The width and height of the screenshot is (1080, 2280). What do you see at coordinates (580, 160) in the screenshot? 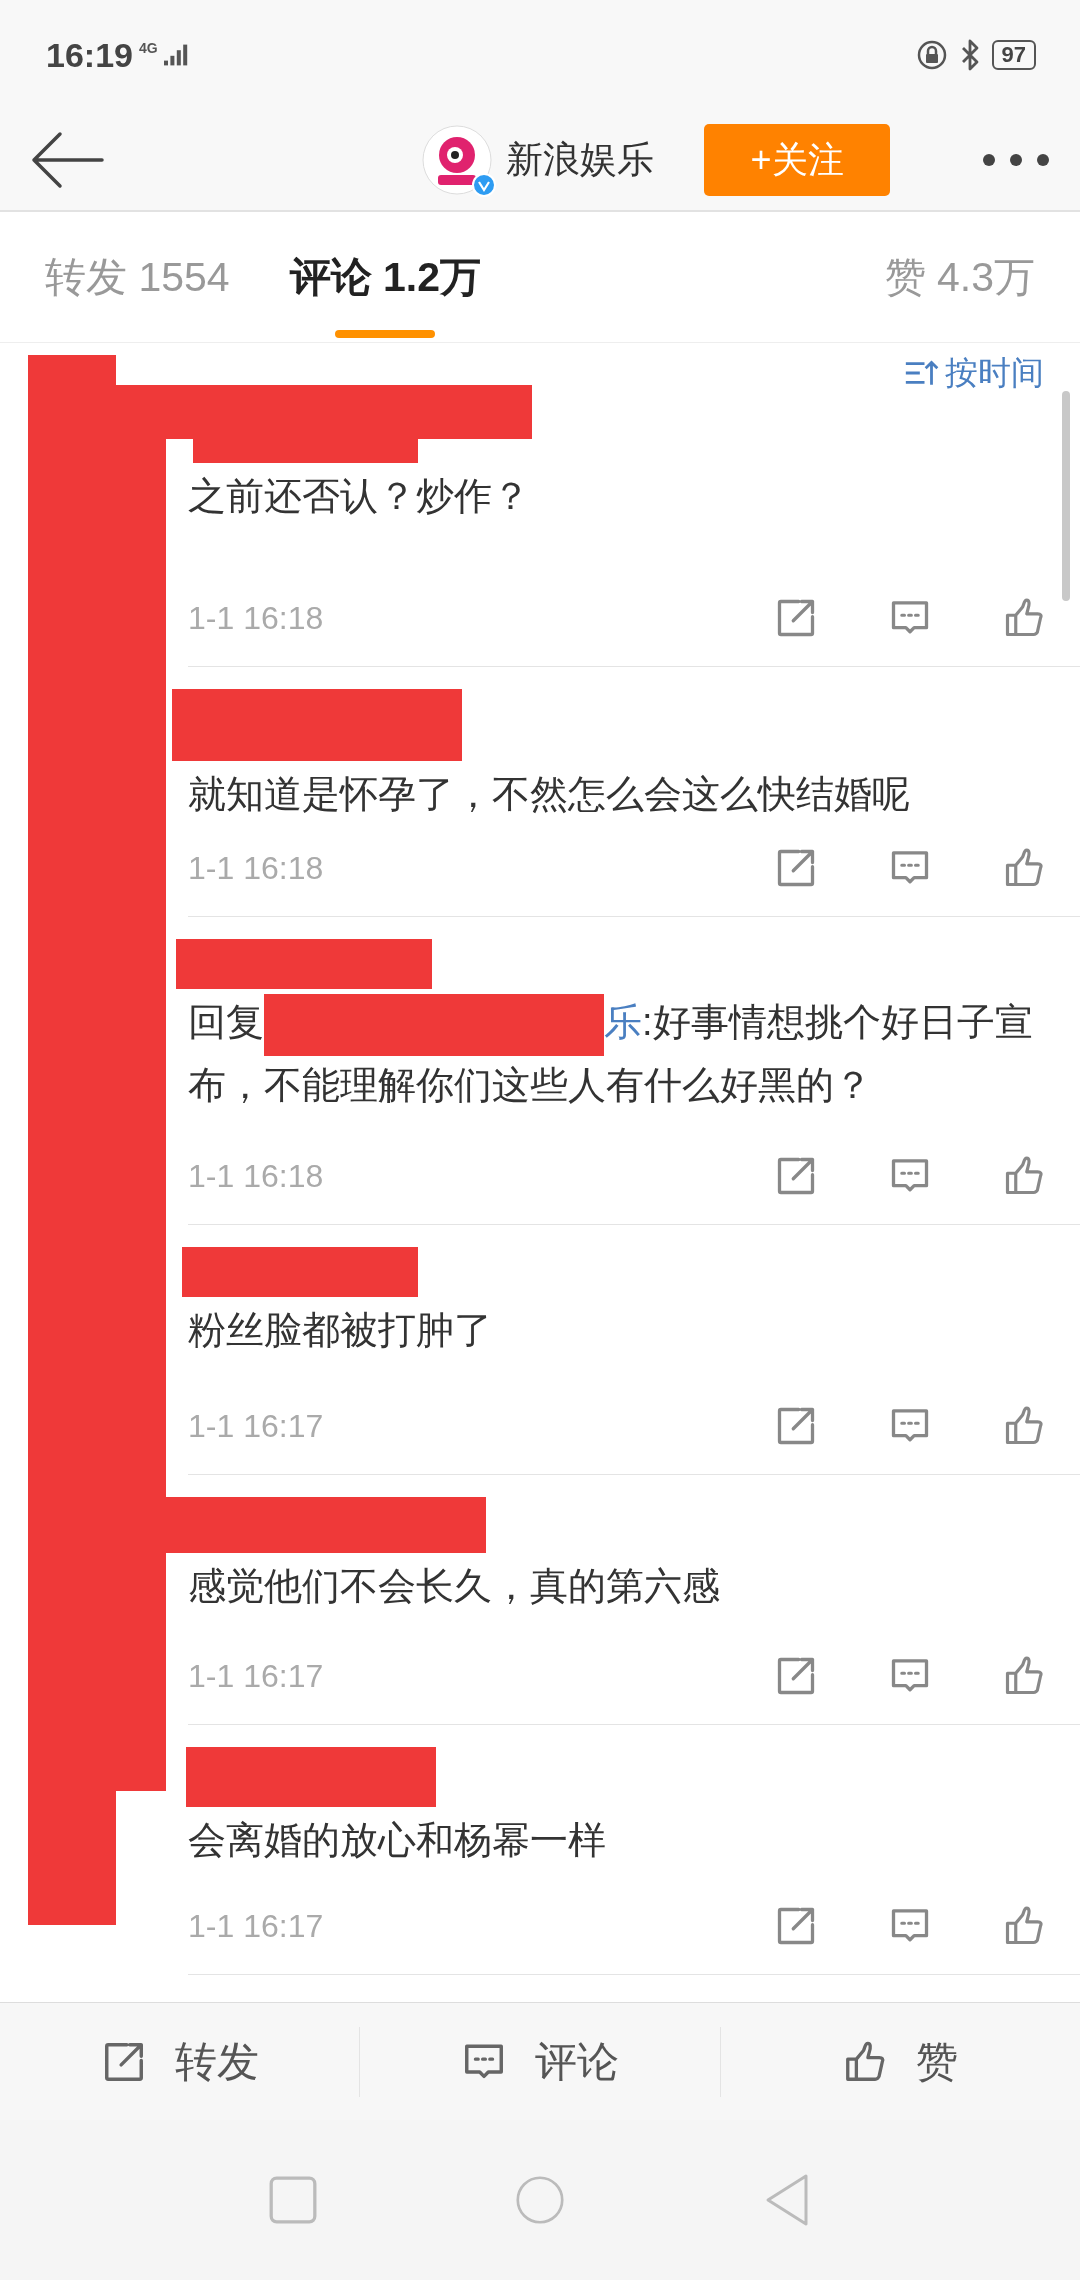
I see `account-name: 新浪娱乐` at bounding box center [580, 160].